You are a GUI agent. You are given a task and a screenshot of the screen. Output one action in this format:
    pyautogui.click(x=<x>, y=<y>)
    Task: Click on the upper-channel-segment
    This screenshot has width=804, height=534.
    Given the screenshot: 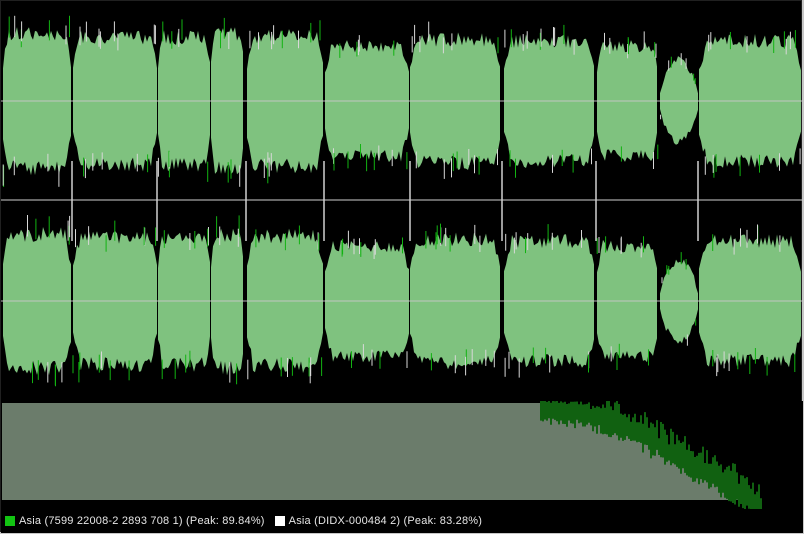 What is the action you would take?
    pyautogui.click(x=679, y=100)
    